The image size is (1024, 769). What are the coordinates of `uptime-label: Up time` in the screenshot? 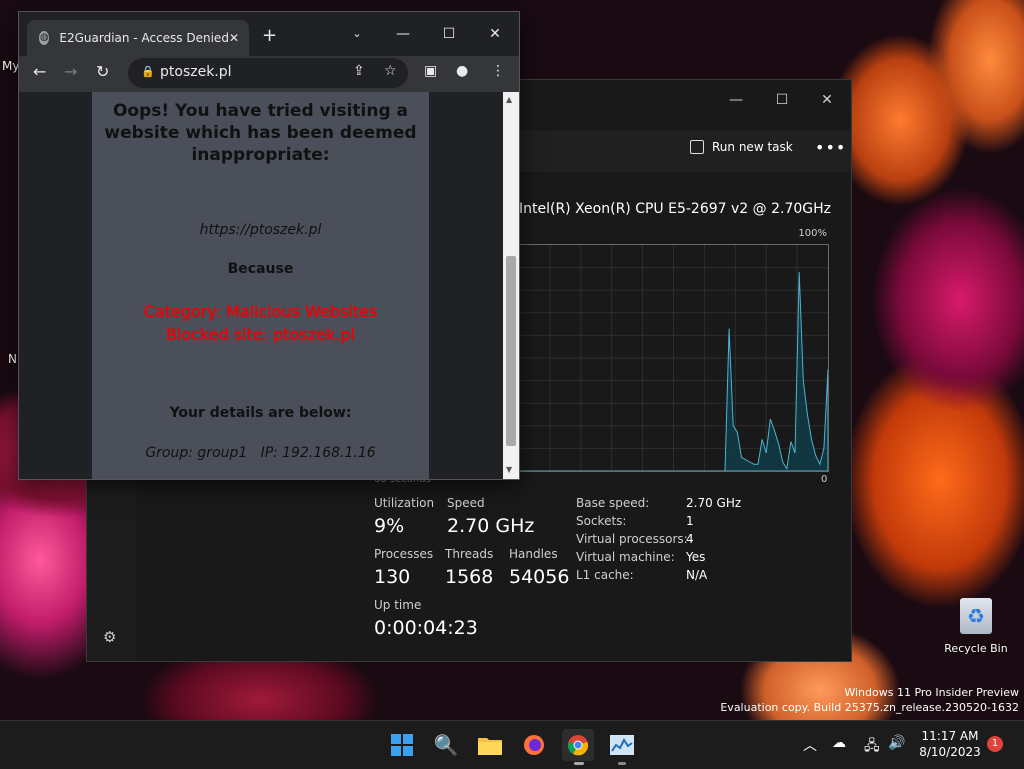 It's located at (398, 605).